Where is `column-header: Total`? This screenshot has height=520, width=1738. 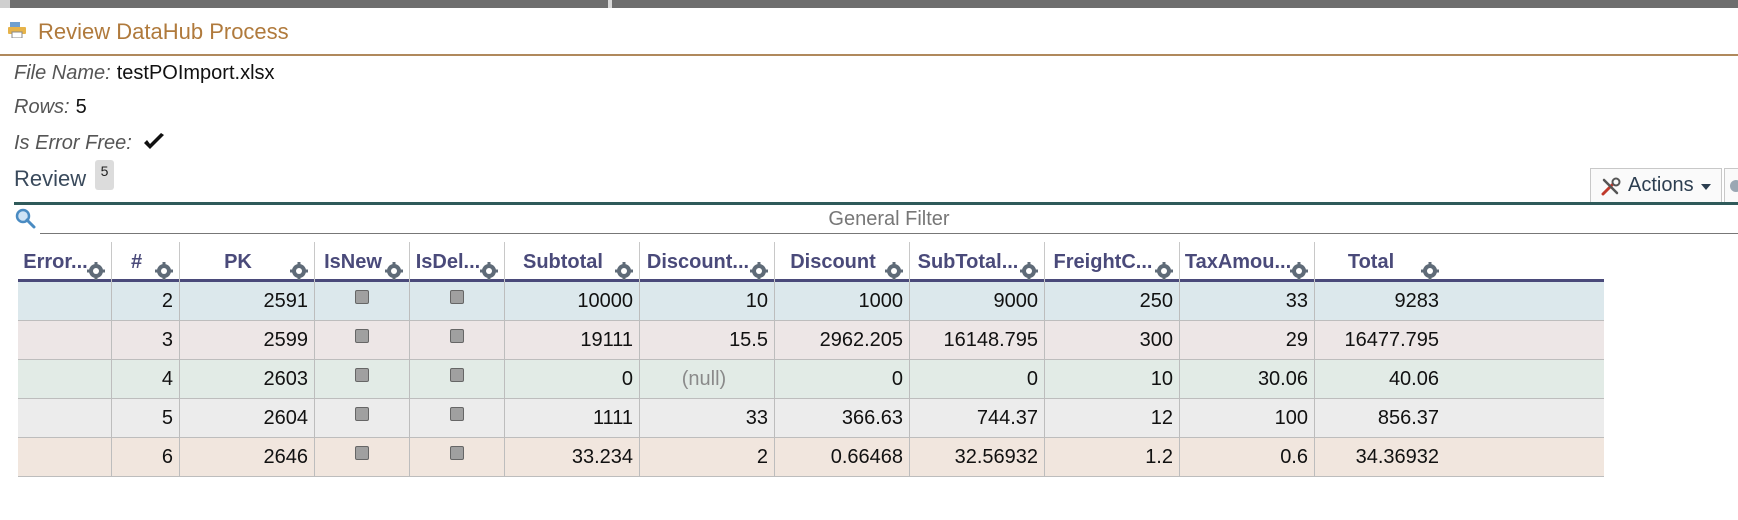 column-header: Total is located at coordinates (1380, 262).